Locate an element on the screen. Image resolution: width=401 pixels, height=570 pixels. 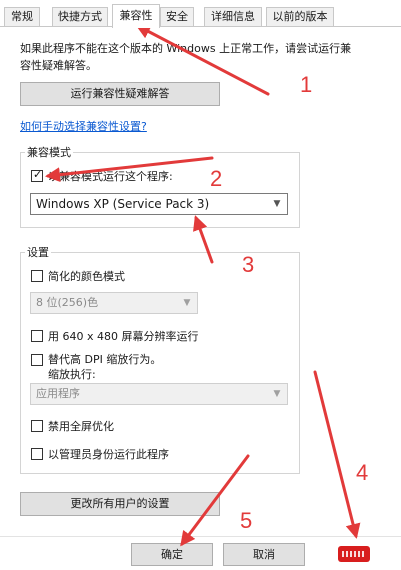
tab-previous-versions: 以前的版本 is located at coordinates (300, 17).